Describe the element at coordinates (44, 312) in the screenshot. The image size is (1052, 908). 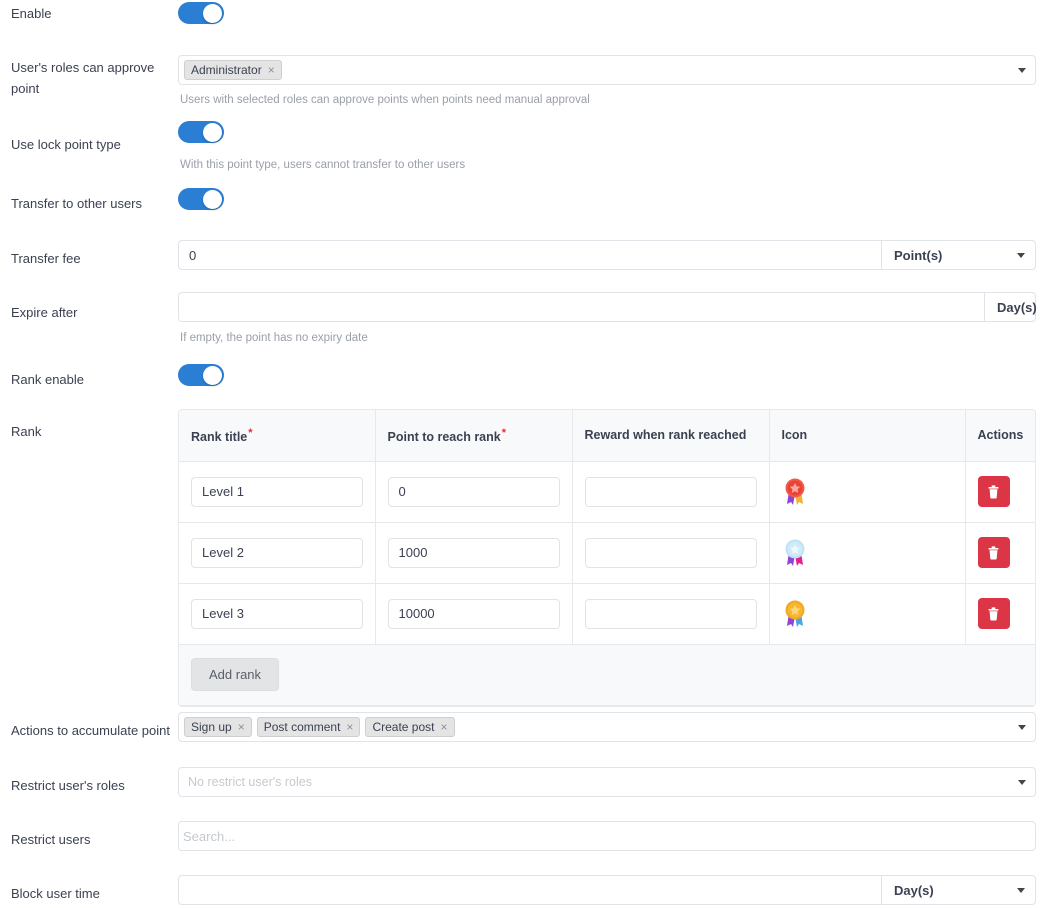
I see `label-expire-after: Expire after` at that location.